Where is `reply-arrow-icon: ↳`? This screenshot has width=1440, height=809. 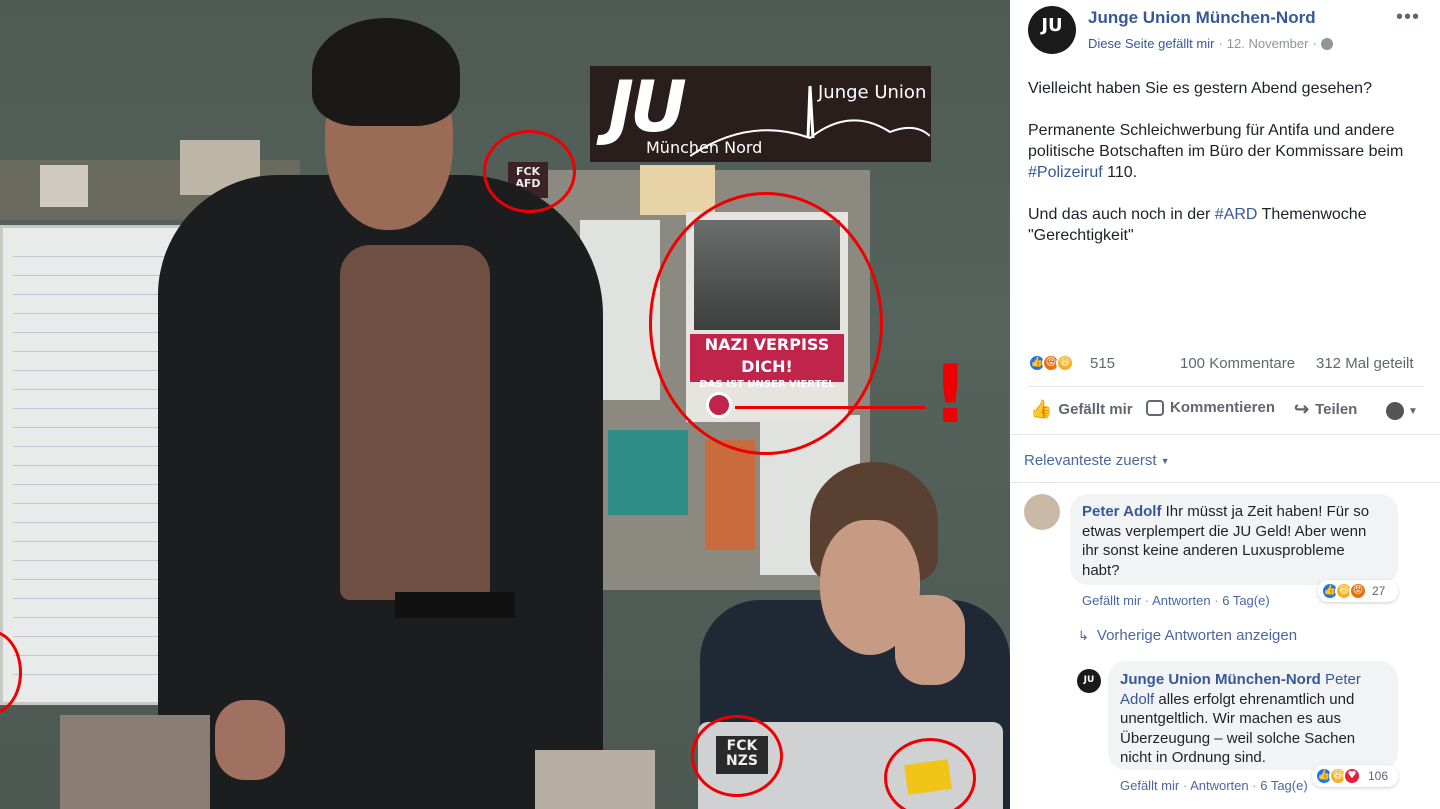
reply-arrow-icon: ↳ is located at coordinates (1083, 635).